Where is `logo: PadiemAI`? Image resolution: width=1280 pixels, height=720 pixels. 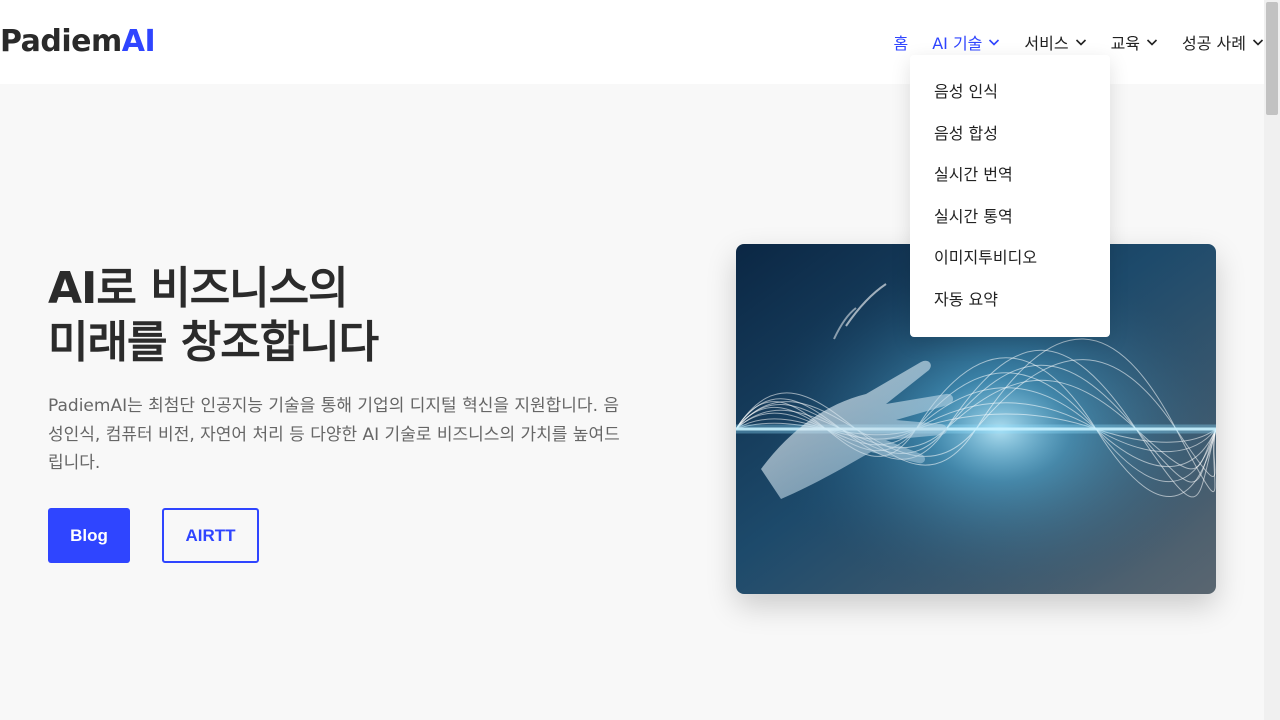
logo: PadiemAI is located at coordinates (78, 41).